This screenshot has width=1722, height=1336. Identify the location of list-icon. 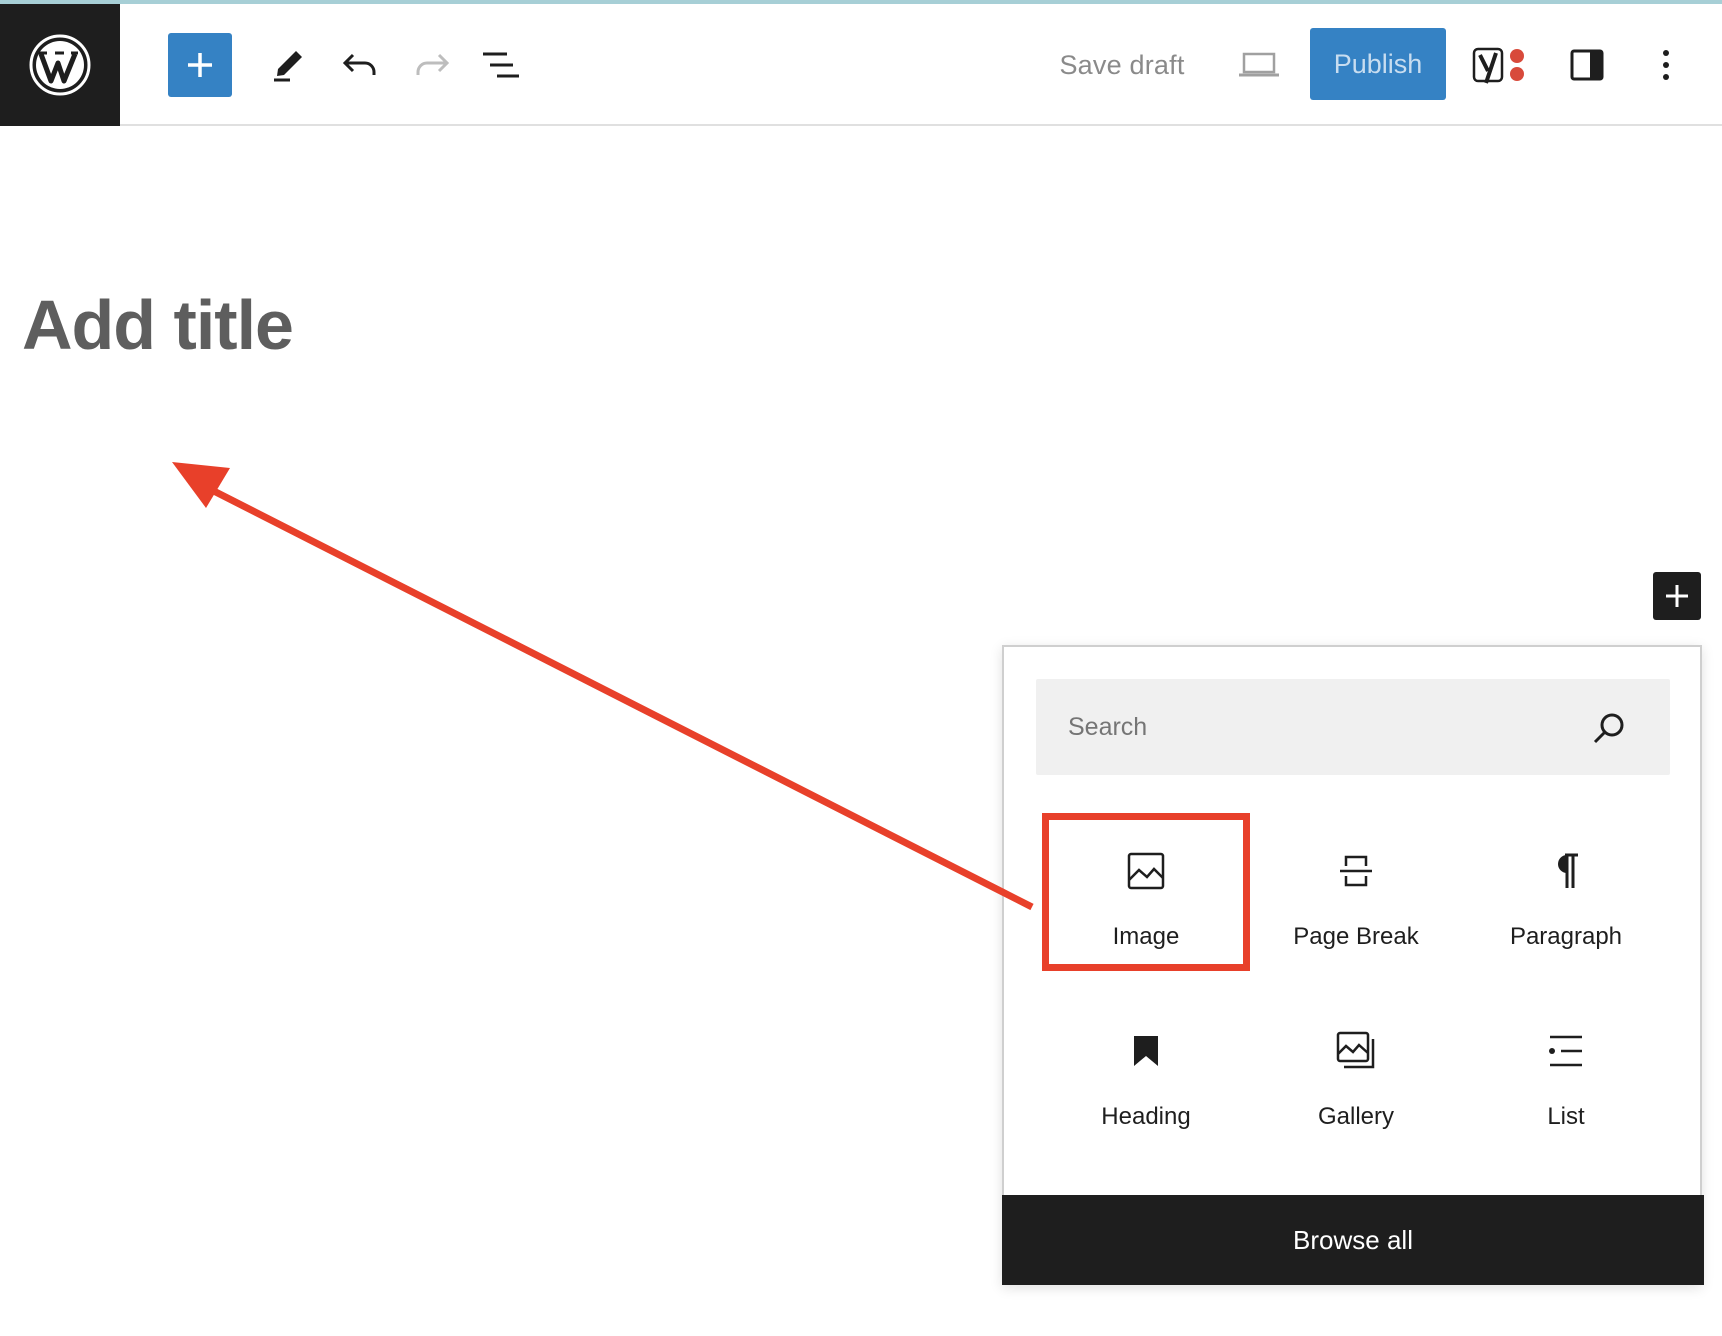
(1565, 1051).